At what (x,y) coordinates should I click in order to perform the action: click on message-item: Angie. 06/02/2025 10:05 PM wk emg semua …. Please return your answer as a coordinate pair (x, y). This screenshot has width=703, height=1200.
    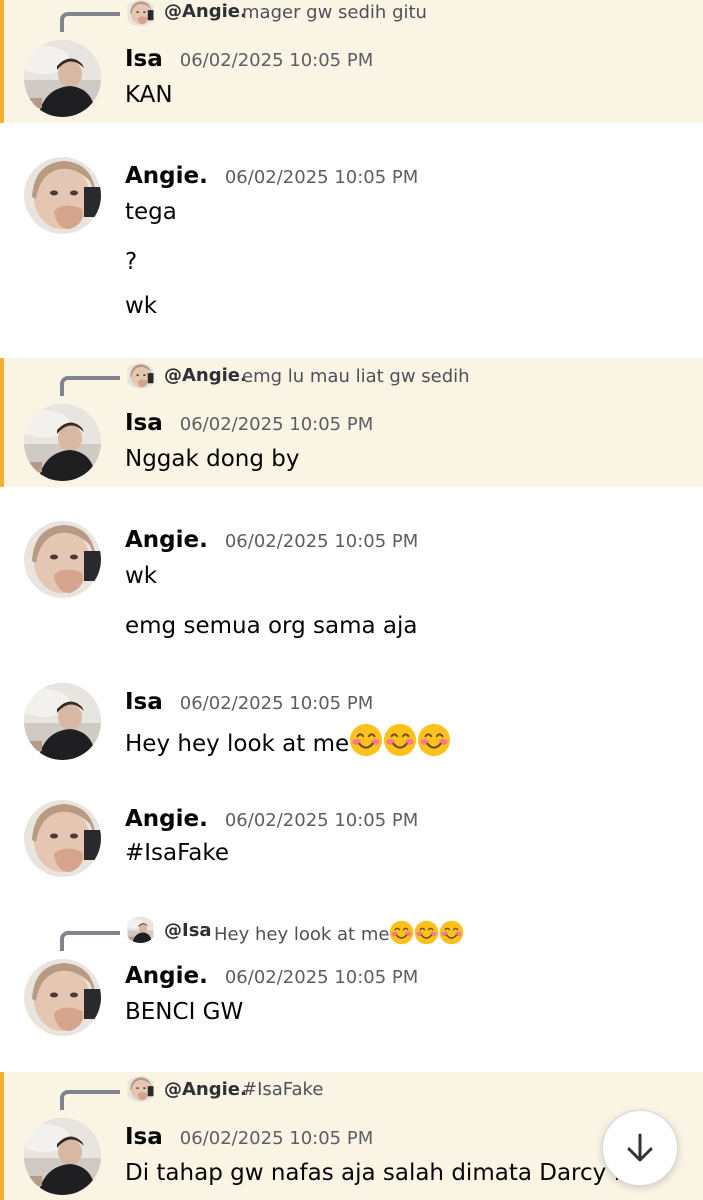
    Looking at the image, I should click on (351, 574).